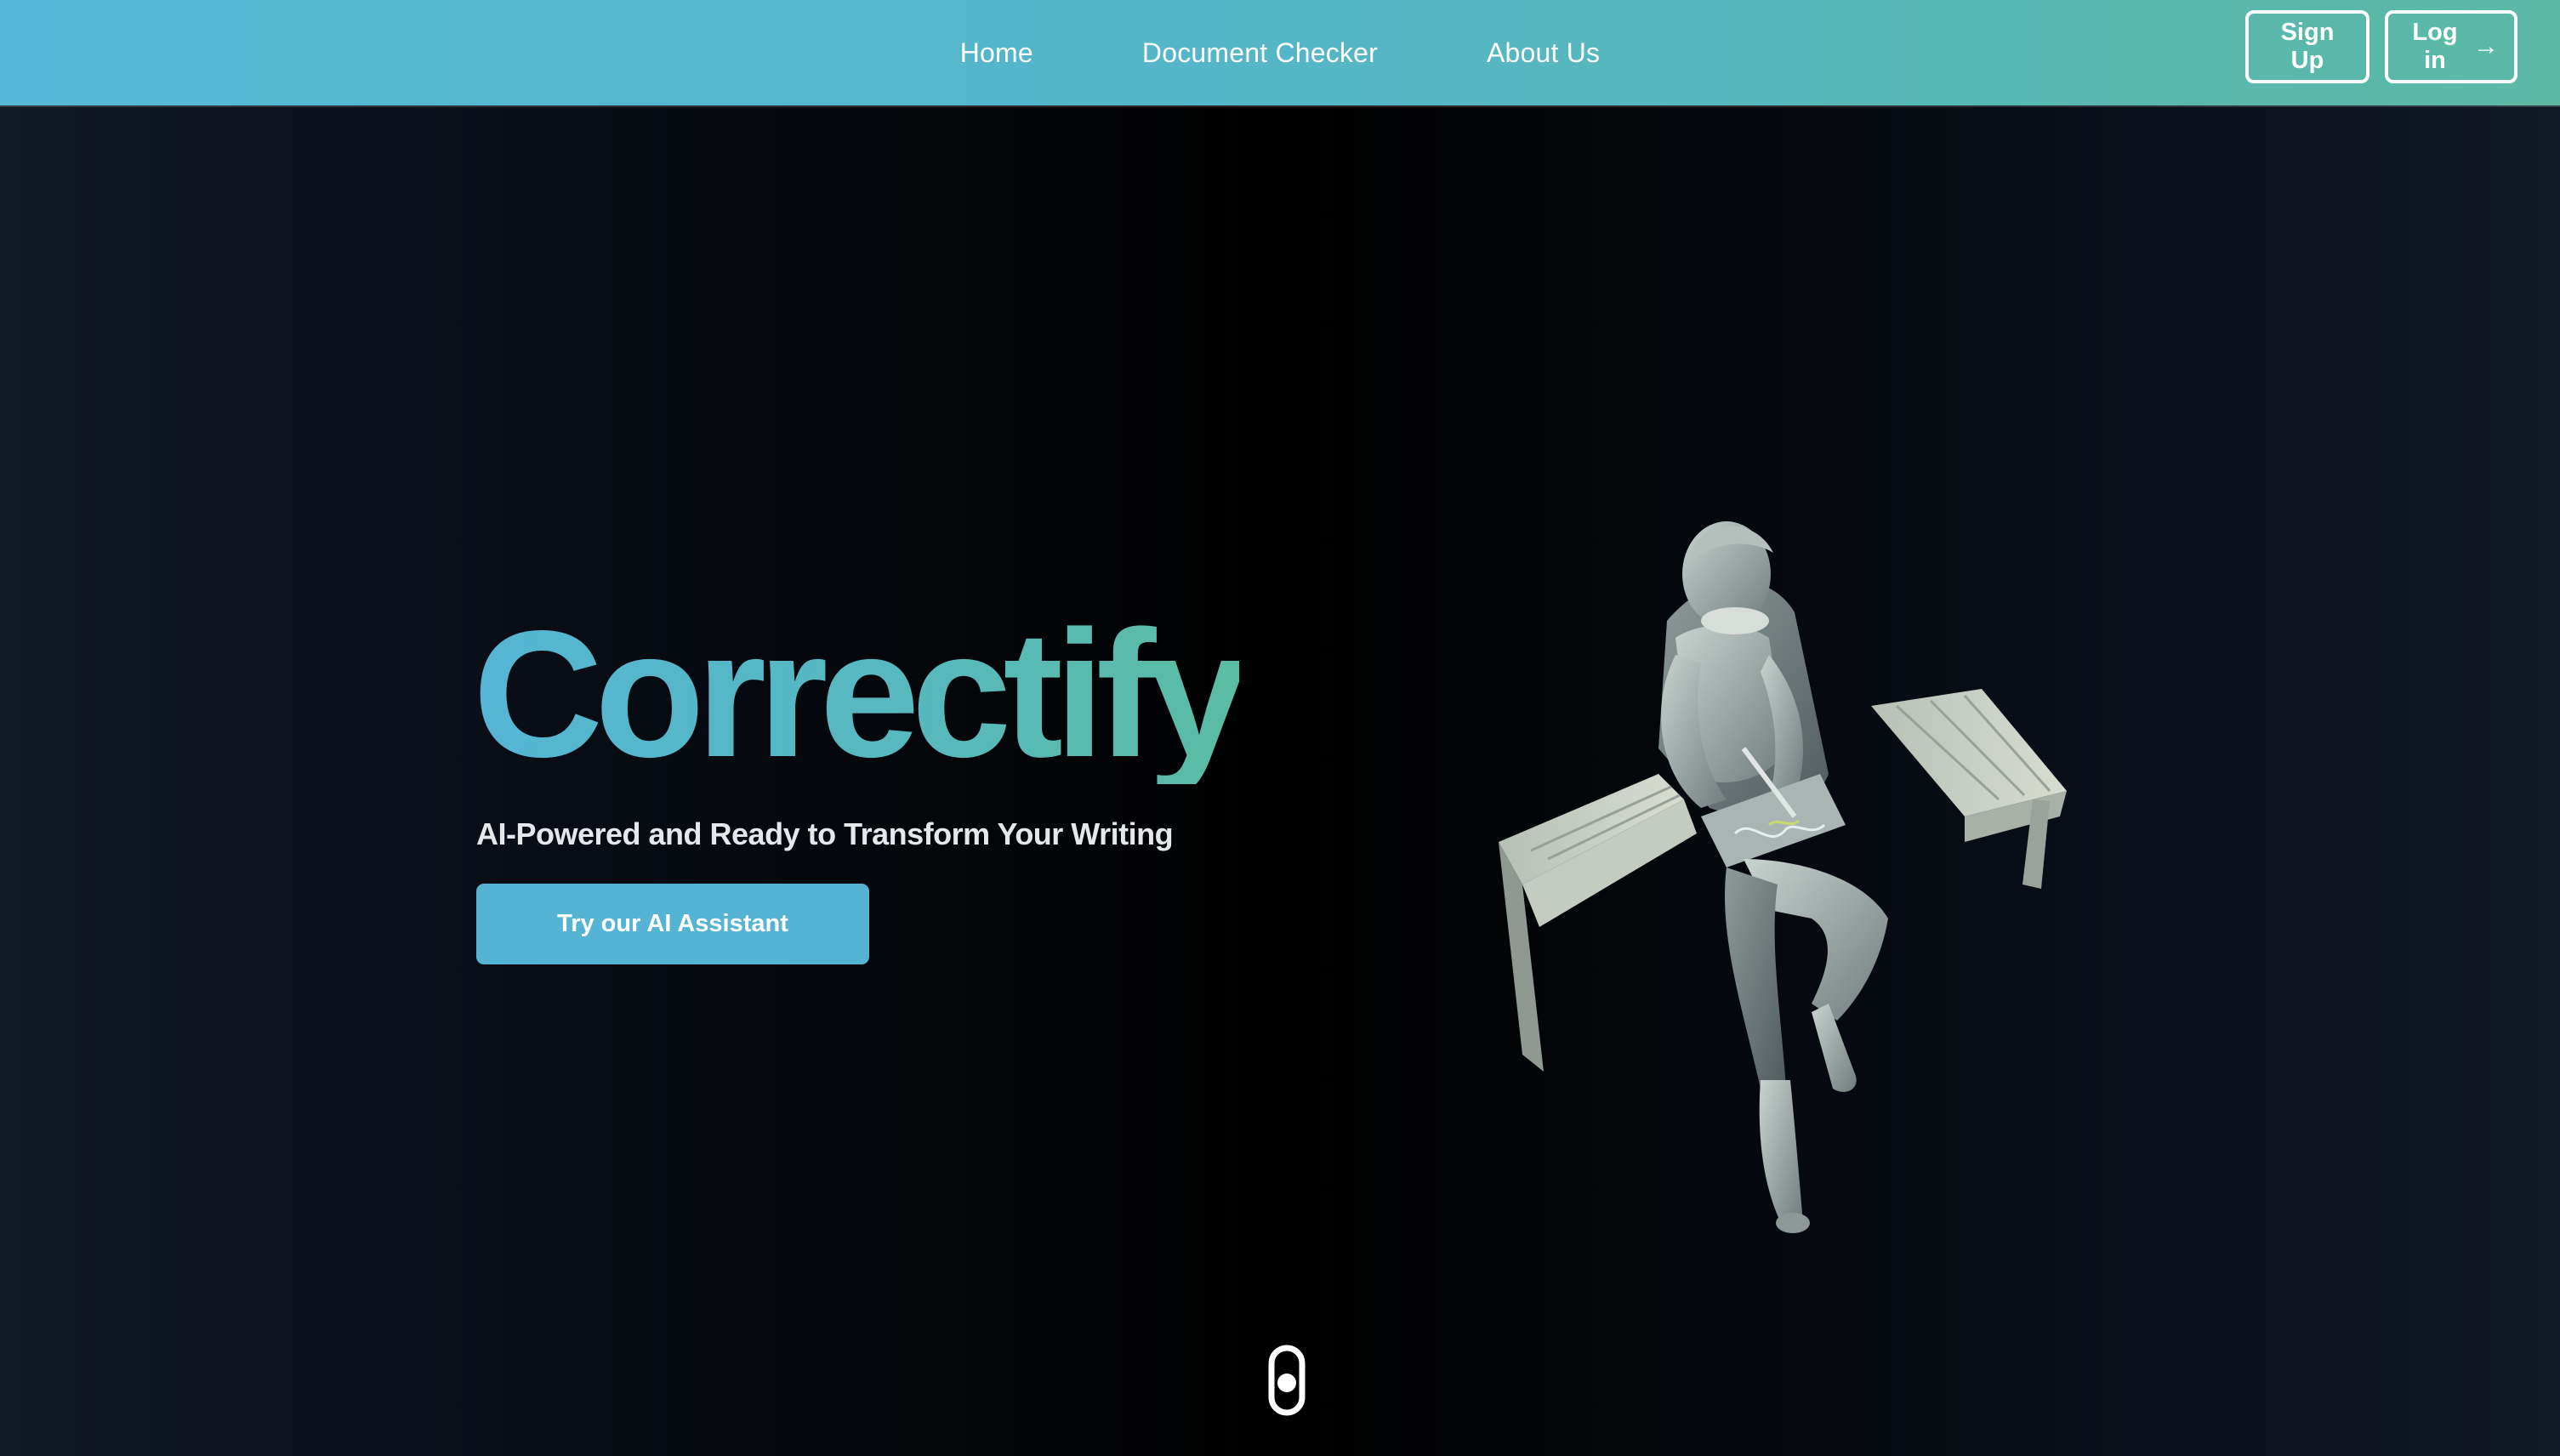 Image resolution: width=2560 pixels, height=1456 pixels. Describe the element at coordinates (1260, 53) in the screenshot. I see `nav-link-document-checker: Document Checker` at that location.